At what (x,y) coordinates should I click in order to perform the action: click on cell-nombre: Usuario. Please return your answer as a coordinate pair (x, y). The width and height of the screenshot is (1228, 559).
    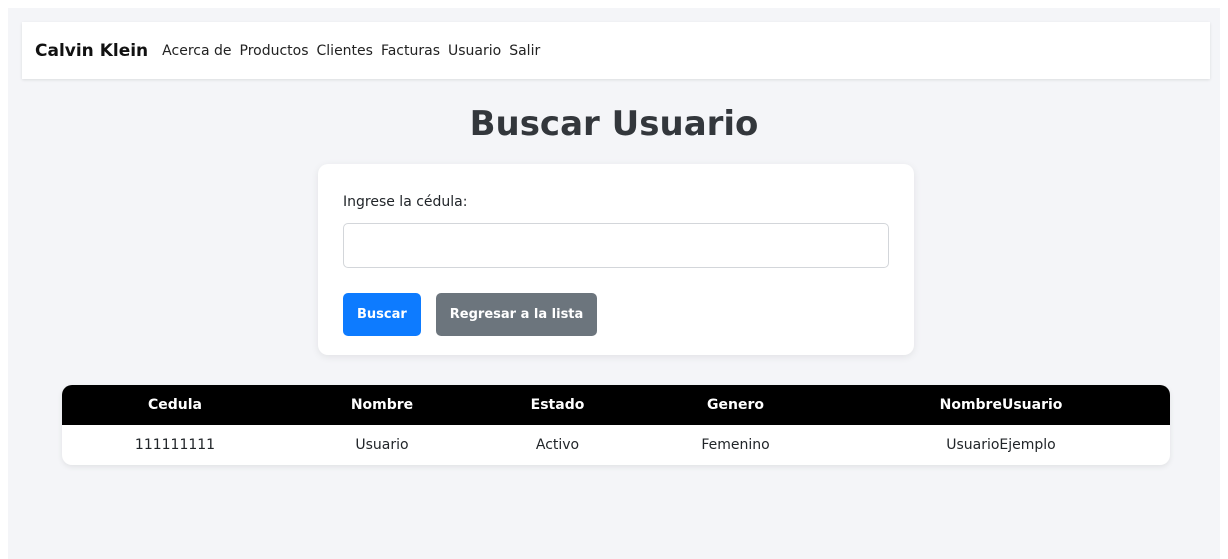
    Looking at the image, I should click on (382, 445).